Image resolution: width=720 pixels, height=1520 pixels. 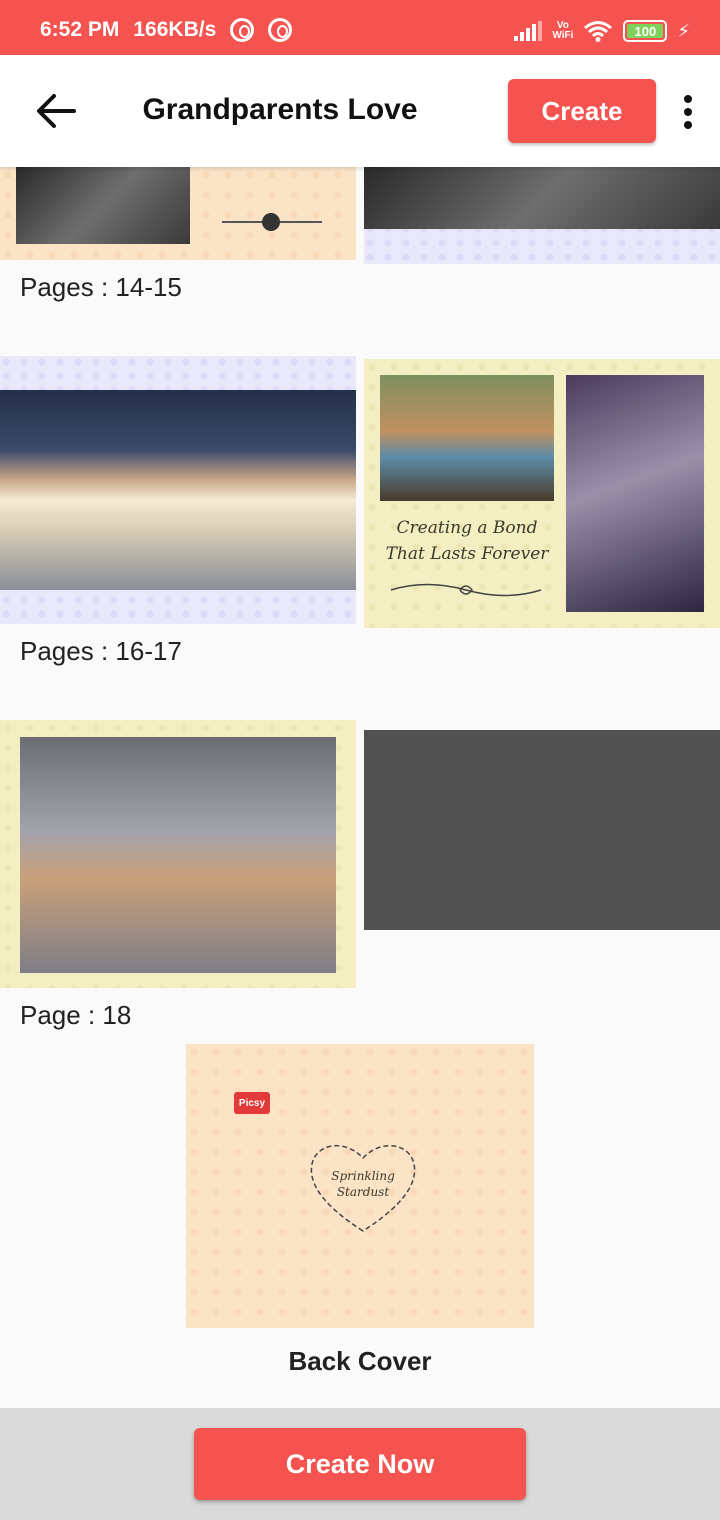 I want to click on more-options-icon, so click(x=688, y=112).